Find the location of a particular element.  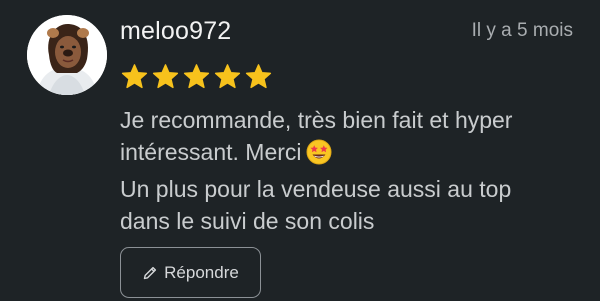

star-rating is located at coordinates (196, 77).